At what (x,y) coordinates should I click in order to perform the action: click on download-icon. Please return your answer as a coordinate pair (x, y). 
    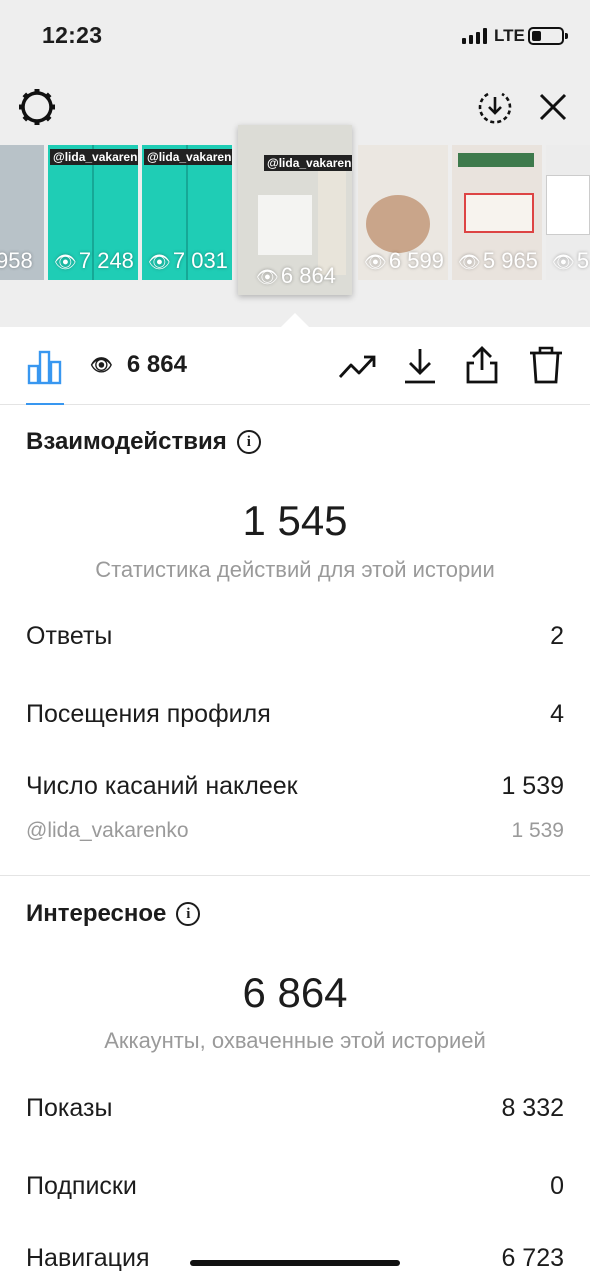
    Looking at the image, I should click on (420, 366).